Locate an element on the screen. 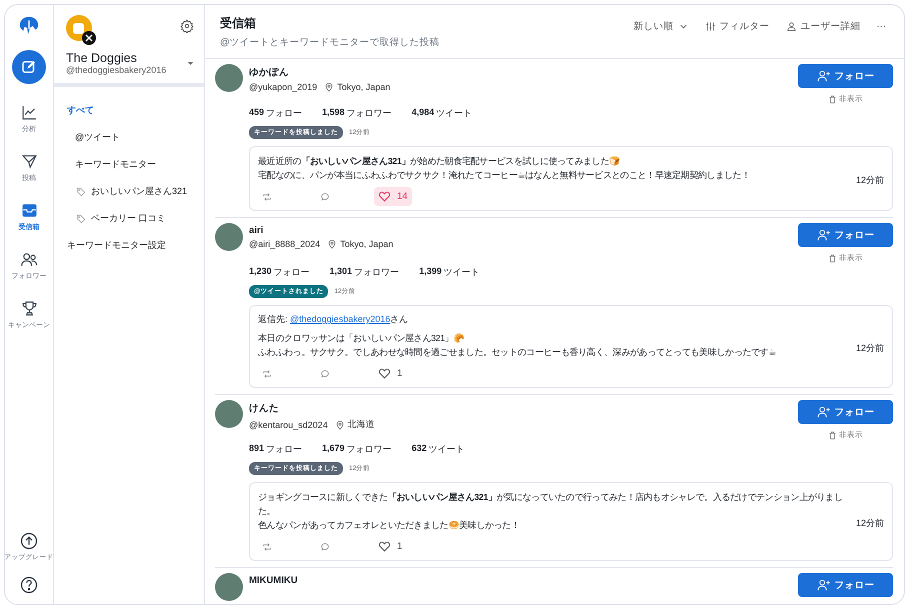 Image resolution: width=909 pixels, height=609 pixels. trophy-icon is located at coordinates (29, 308).